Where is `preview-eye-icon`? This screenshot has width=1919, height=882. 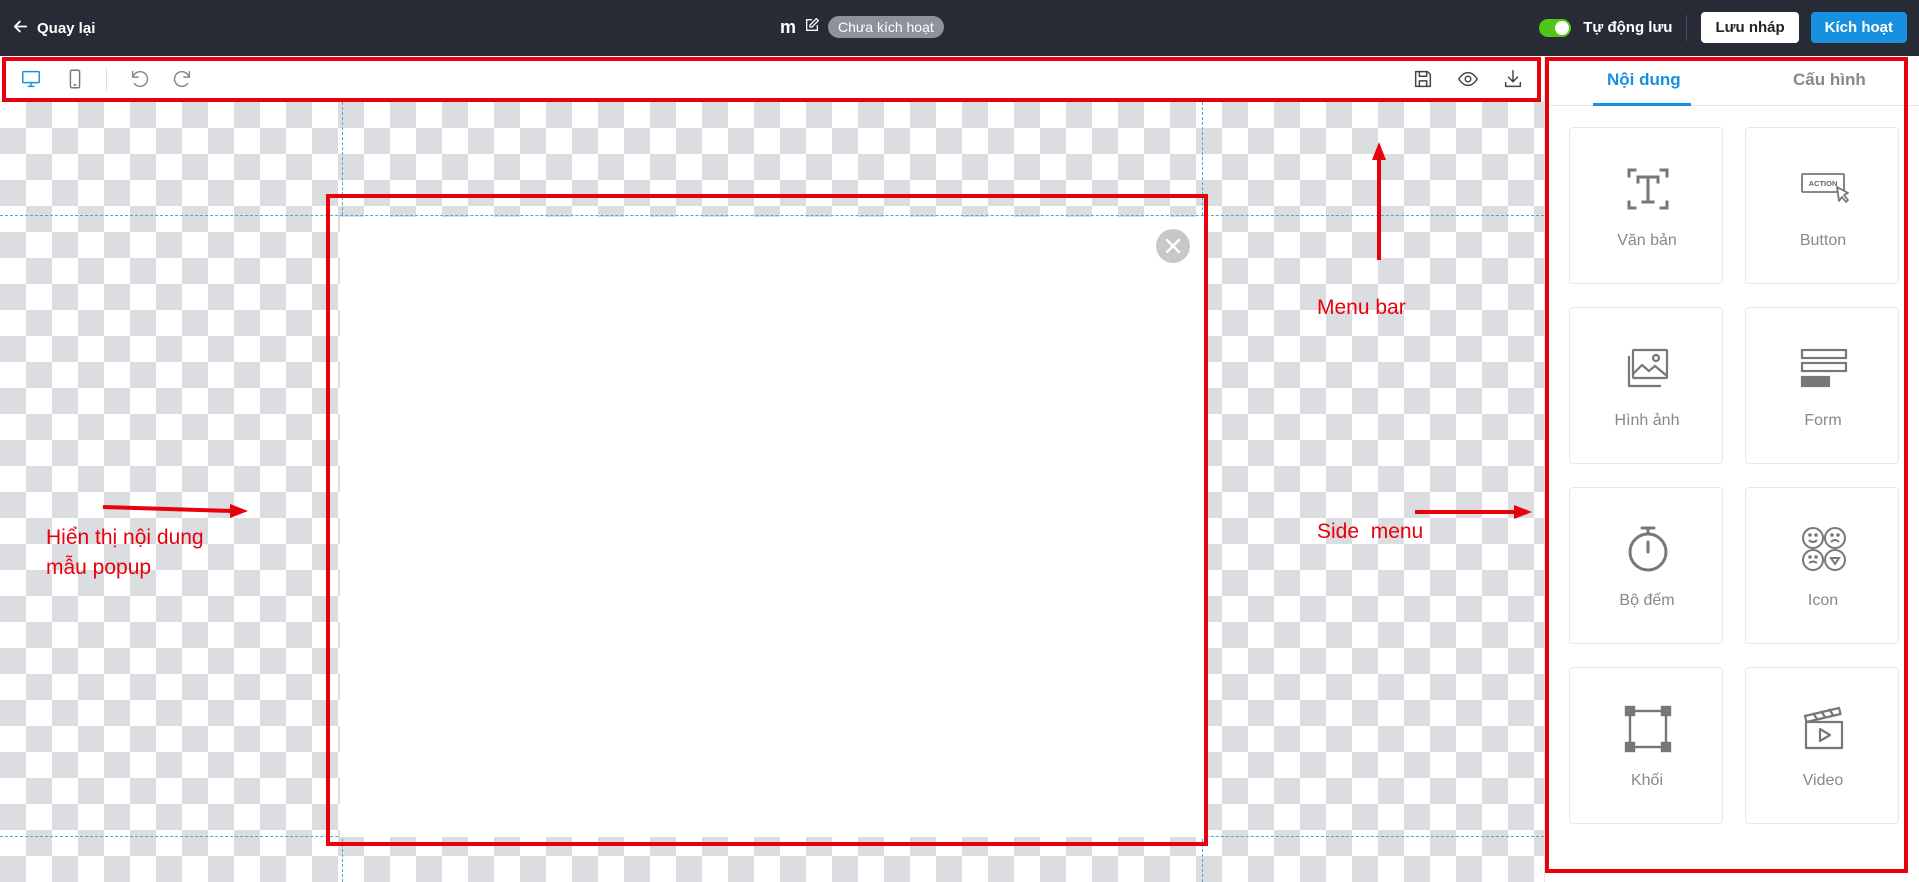 preview-eye-icon is located at coordinates (1468, 79).